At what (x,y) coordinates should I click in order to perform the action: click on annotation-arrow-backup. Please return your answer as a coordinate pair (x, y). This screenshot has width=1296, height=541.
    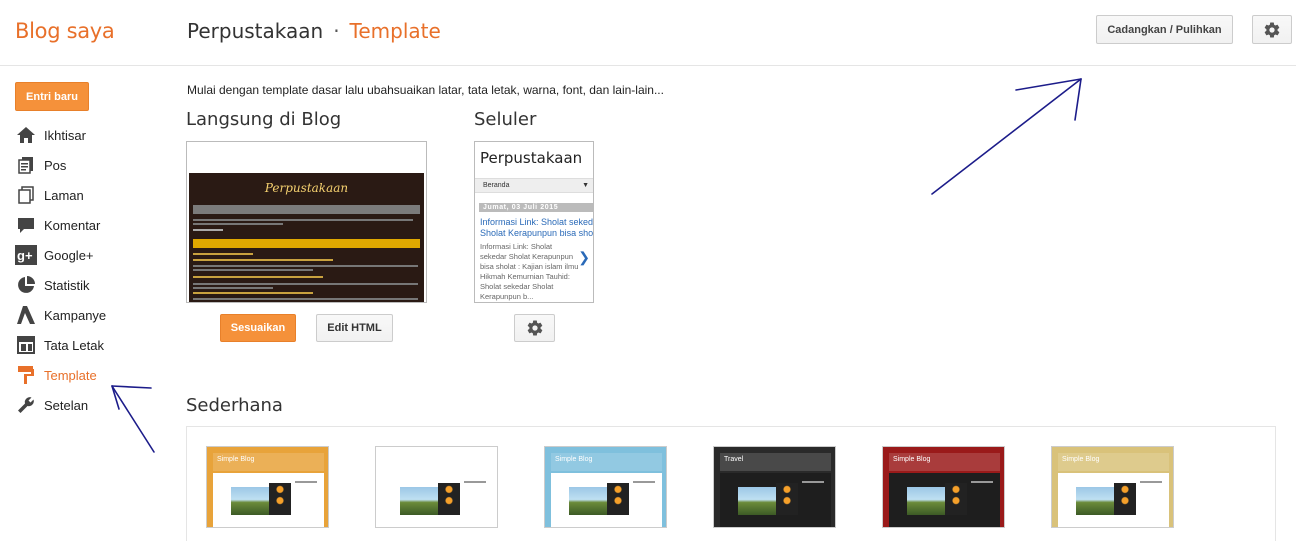
    Looking at the image, I should click on (1006, 136).